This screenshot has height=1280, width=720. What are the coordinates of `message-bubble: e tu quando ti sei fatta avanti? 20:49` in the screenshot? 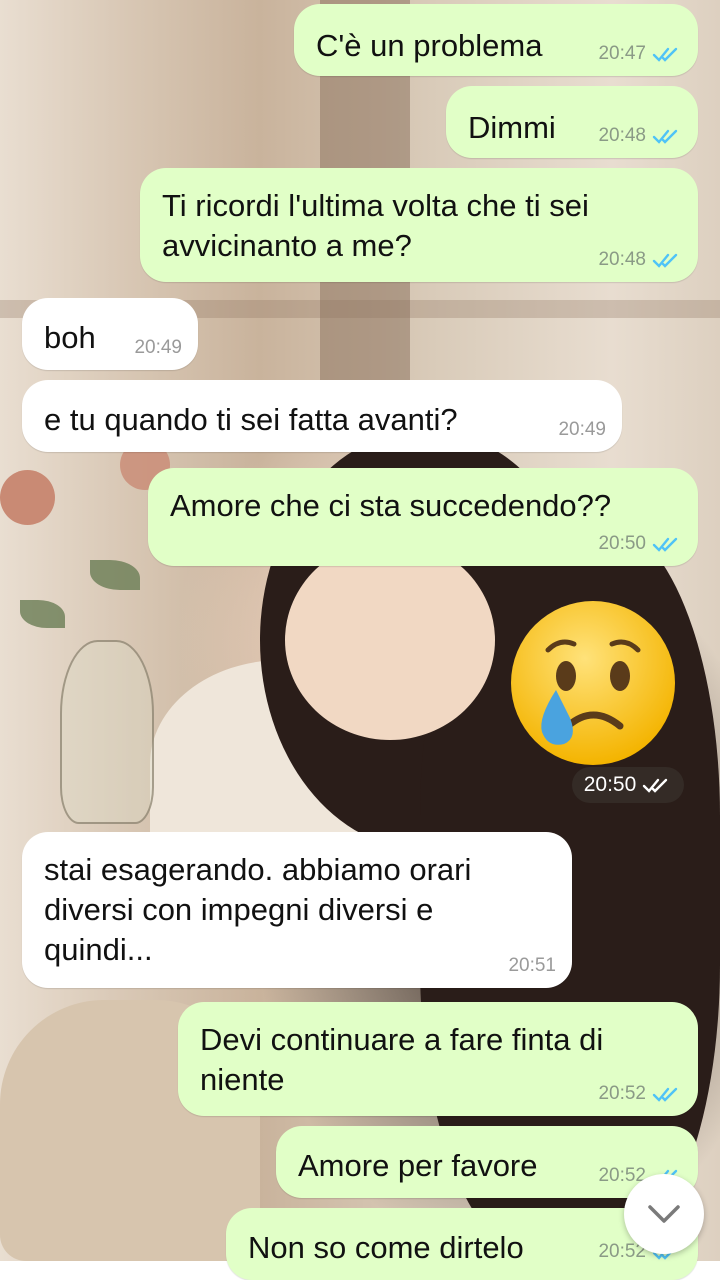 It's located at (322, 416).